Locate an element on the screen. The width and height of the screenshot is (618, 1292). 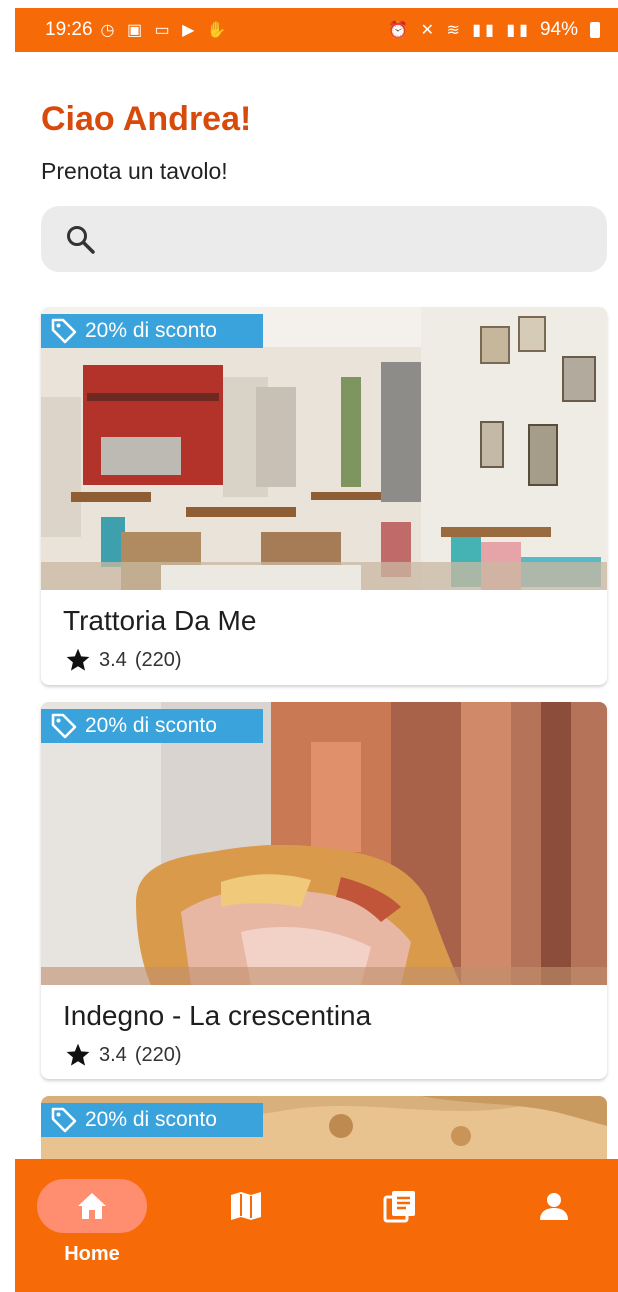
system-status-icons: ⏰ ✕ ≋ ▮▮ ▮▮ is located at coordinates (460, 30).